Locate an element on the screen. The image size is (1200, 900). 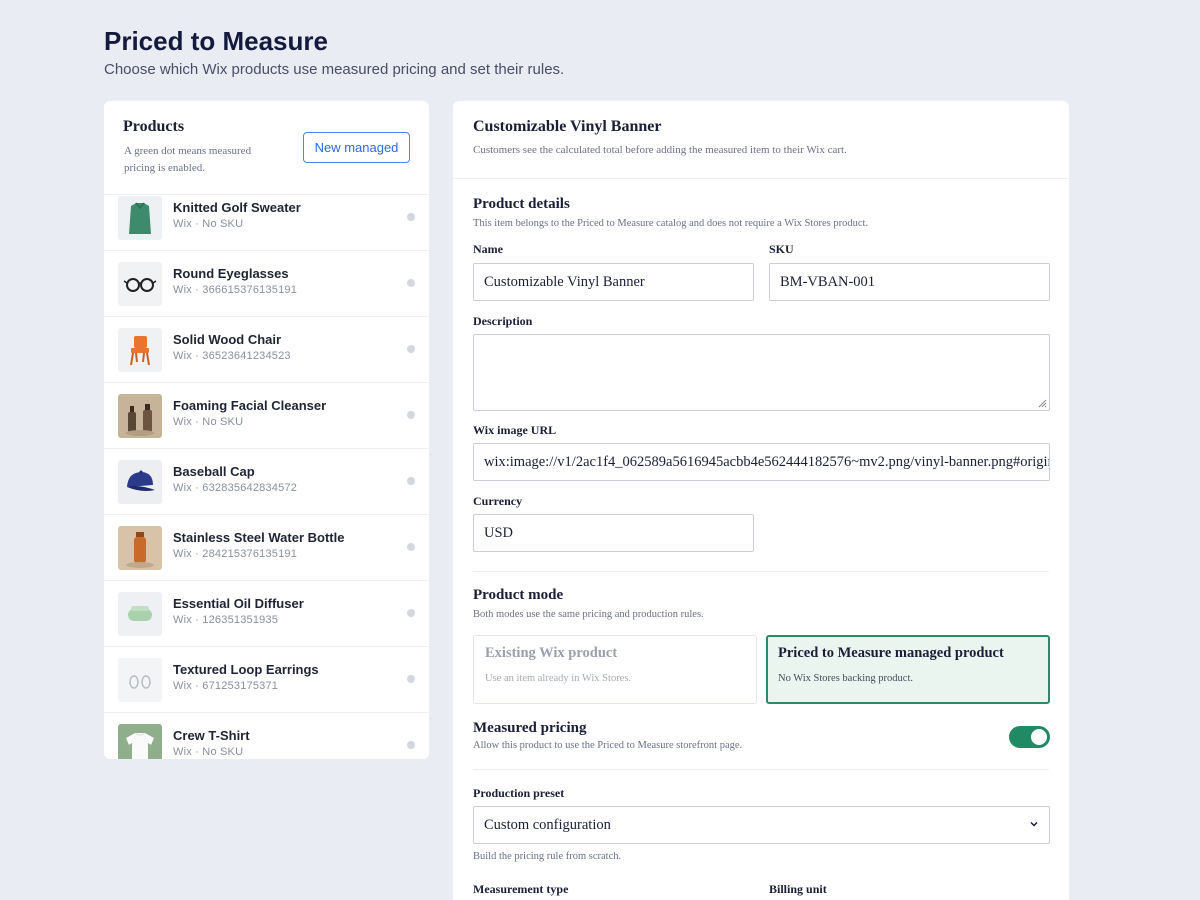
list-item: Knitted Golf Sweater Wix · No SKU is located at coordinates (266, 223).